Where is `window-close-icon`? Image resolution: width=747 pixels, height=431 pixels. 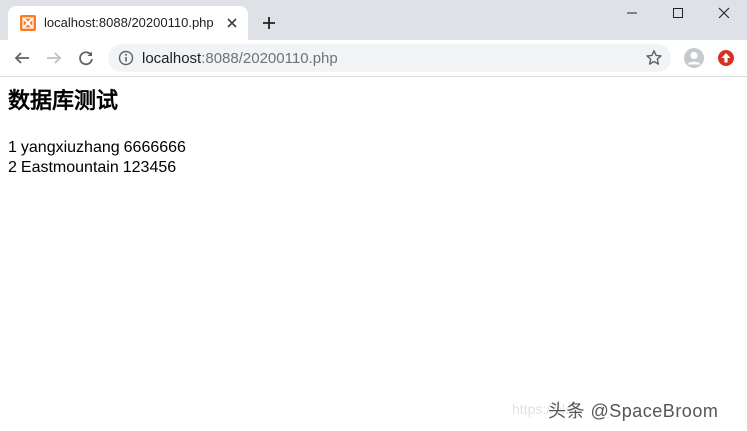 window-close-icon is located at coordinates (724, 13).